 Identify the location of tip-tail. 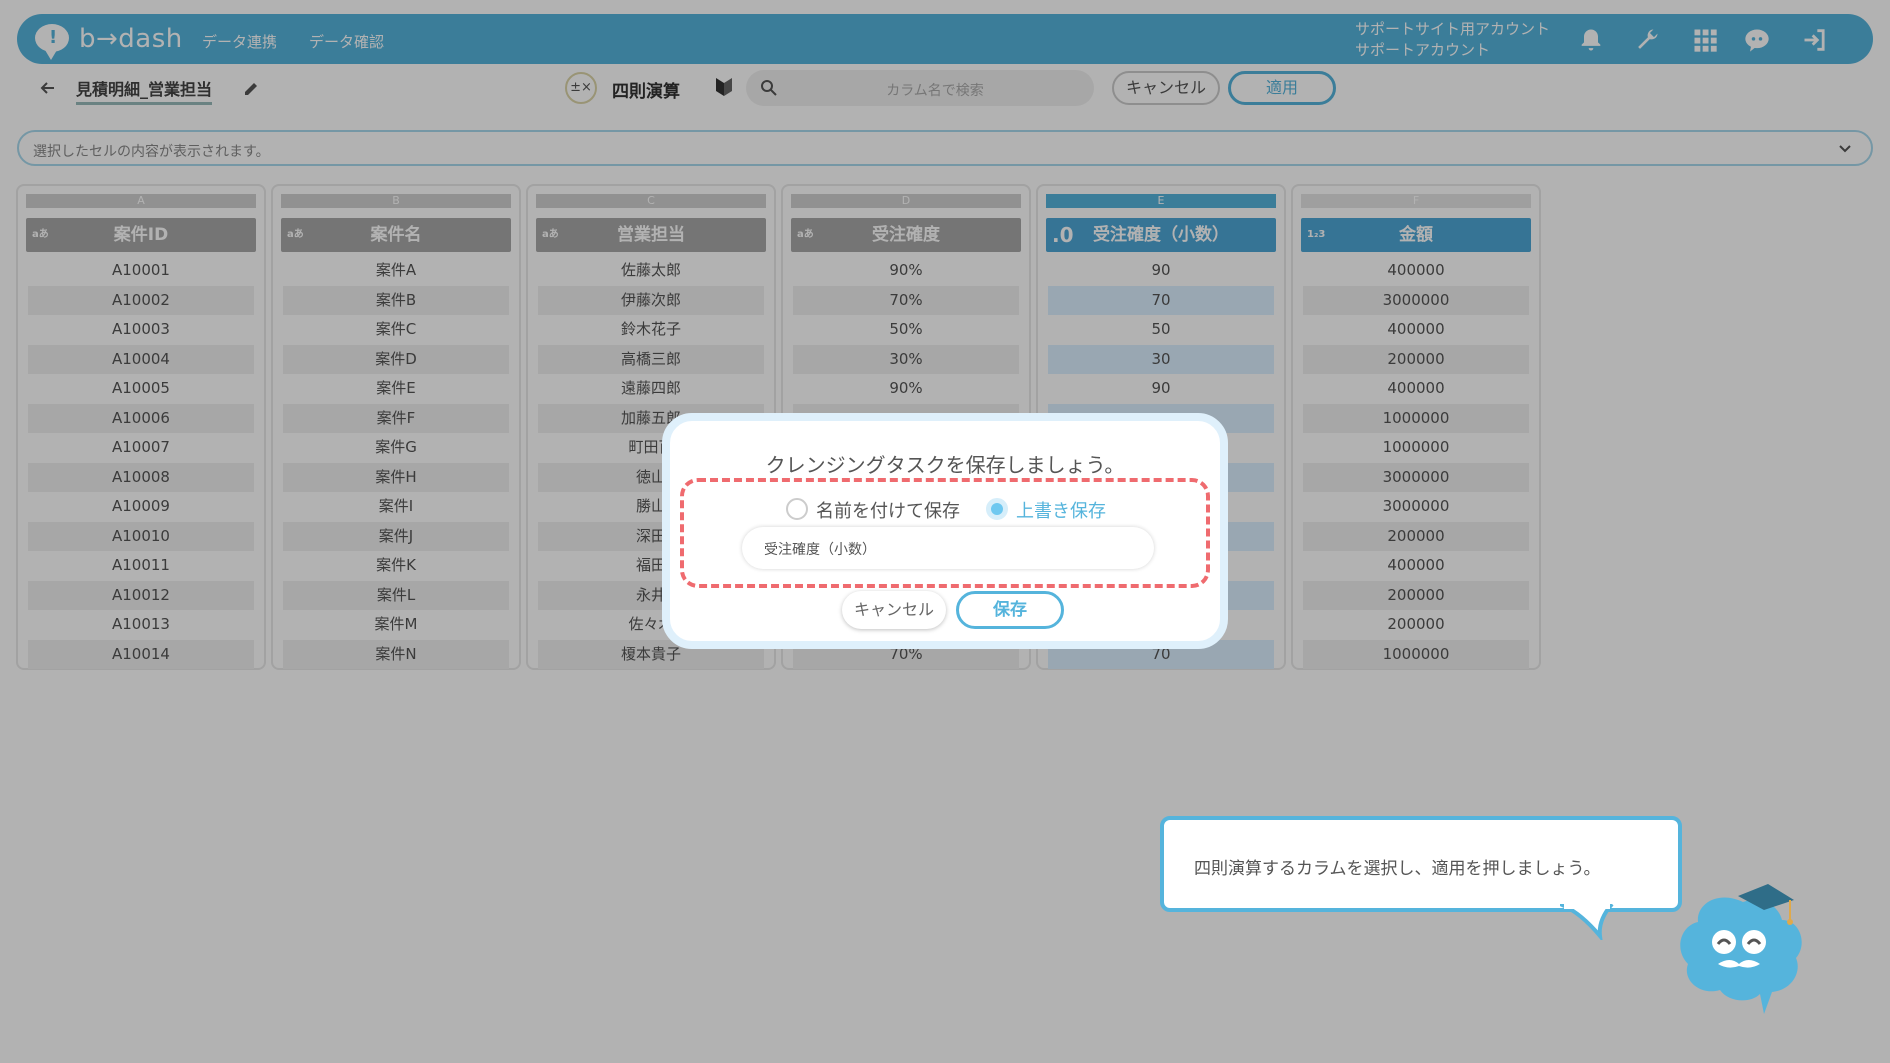
(1587, 922).